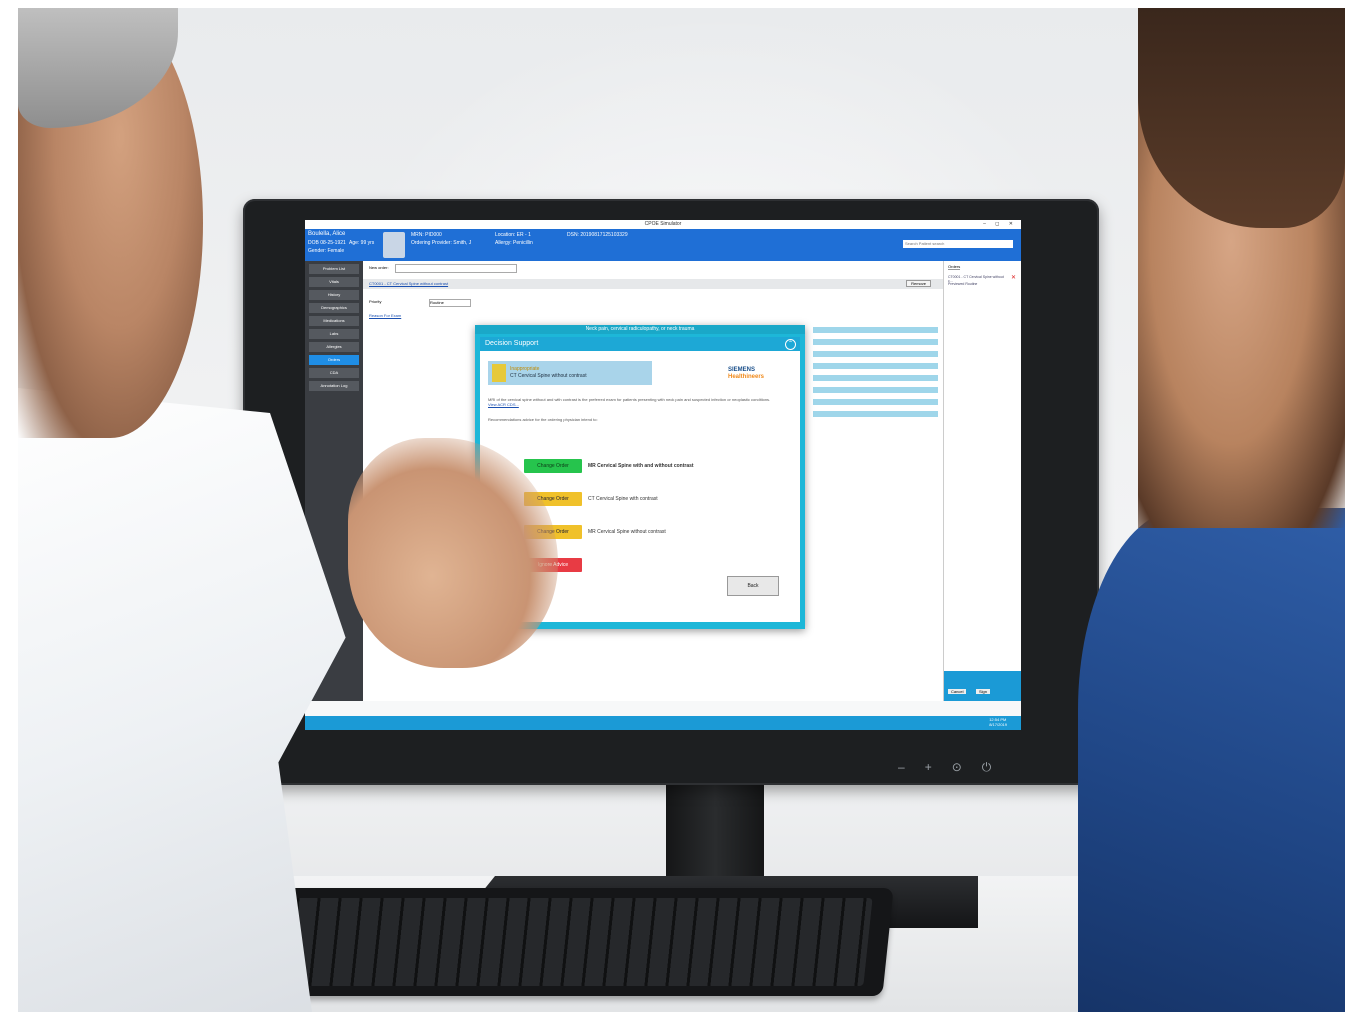 Image resolution: width=1345 pixels, height=1012 pixels. Describe the element at coordinates (982, 686) in the screenshot. I see `sign-panel: Cancel Sign` at that location.